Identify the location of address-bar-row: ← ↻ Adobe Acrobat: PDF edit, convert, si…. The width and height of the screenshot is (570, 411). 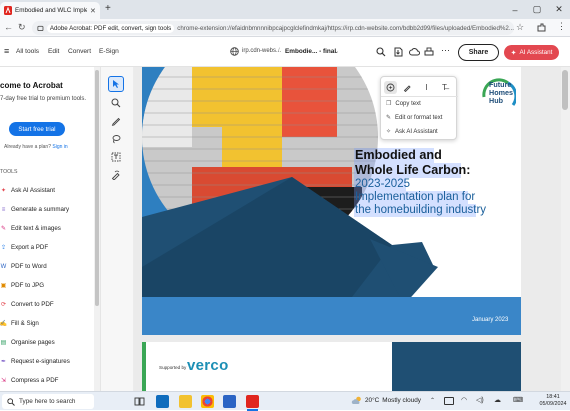
(285, 28).